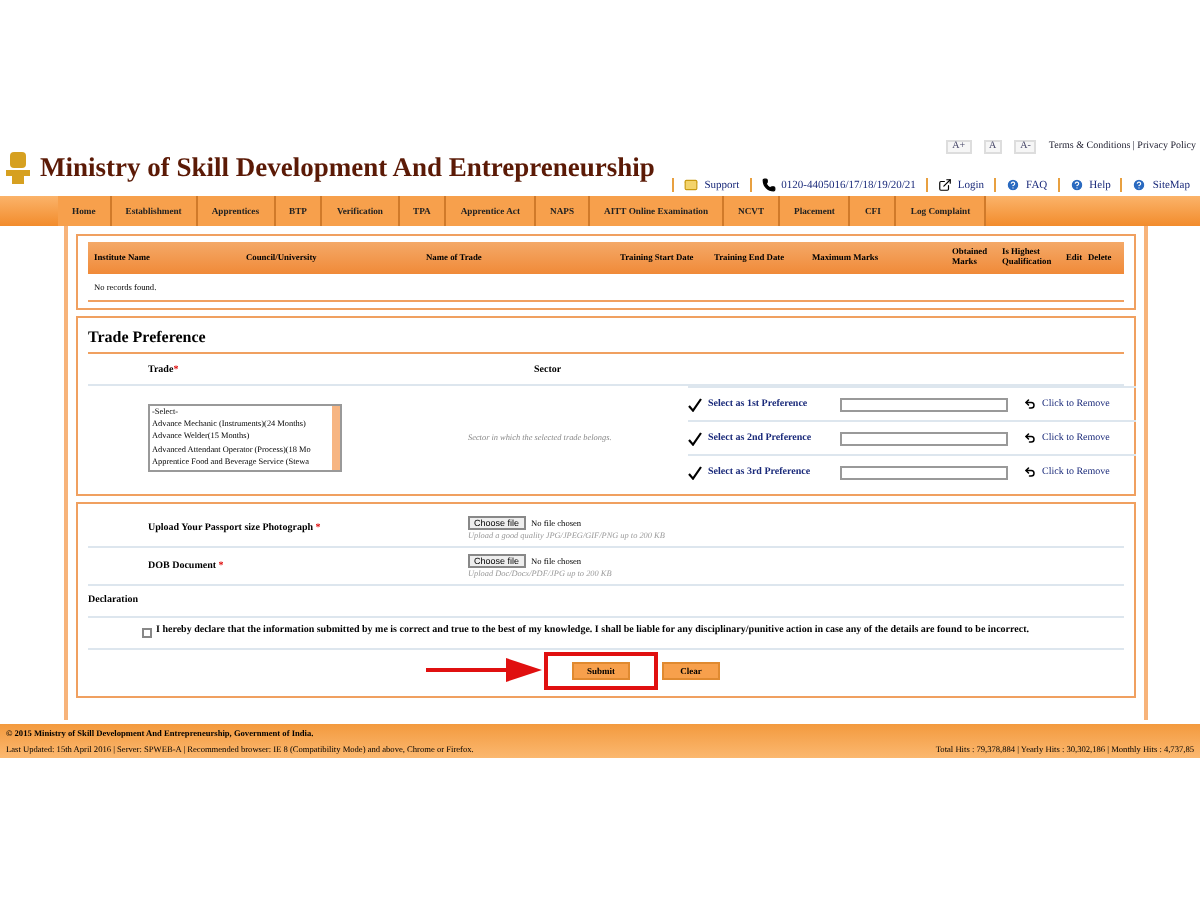 The image size is (1200, 900). What do you see at coordinates (18, 168) in the screenshot?
I see `emblem-icon` at bounding box center [18, 168].